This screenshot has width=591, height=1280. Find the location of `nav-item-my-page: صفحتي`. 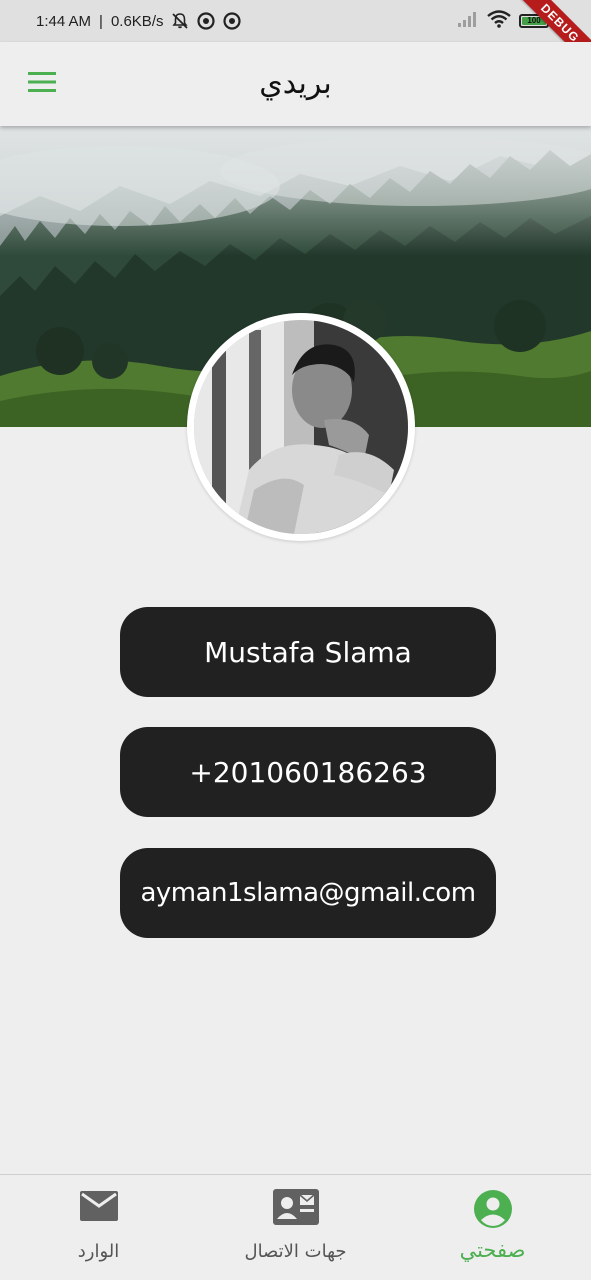

nav-item-my-page: صفحتي is located at coordinates (492, 1227).